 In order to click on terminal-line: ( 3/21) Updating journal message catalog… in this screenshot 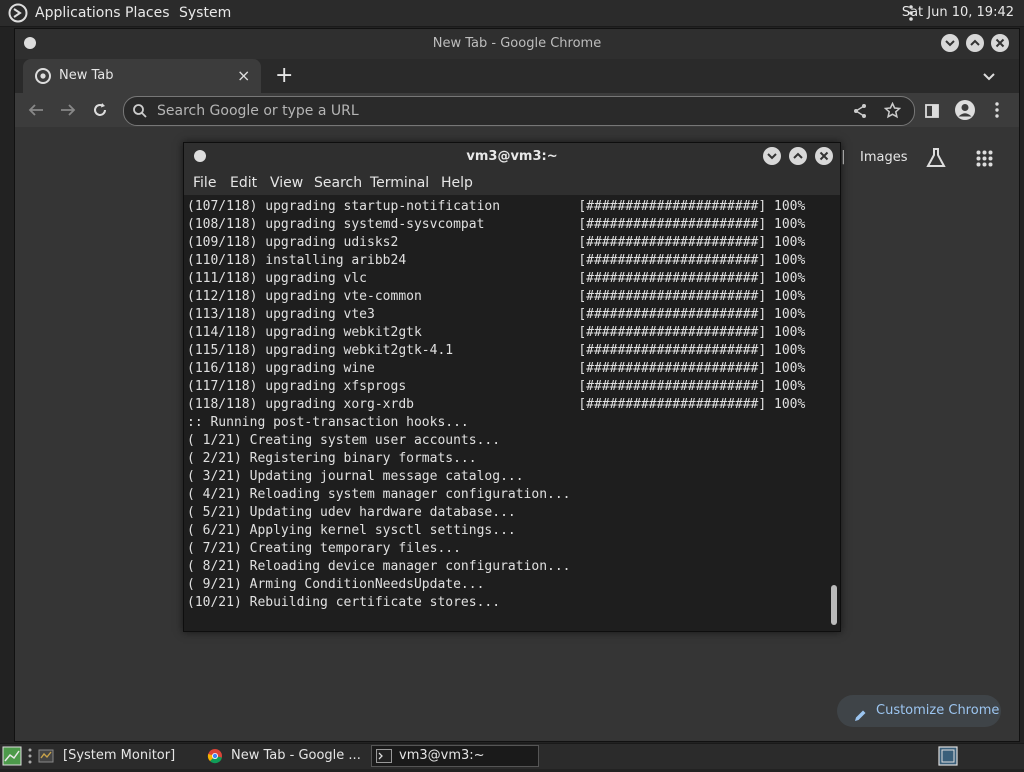, I will do `click(355, 476)`.